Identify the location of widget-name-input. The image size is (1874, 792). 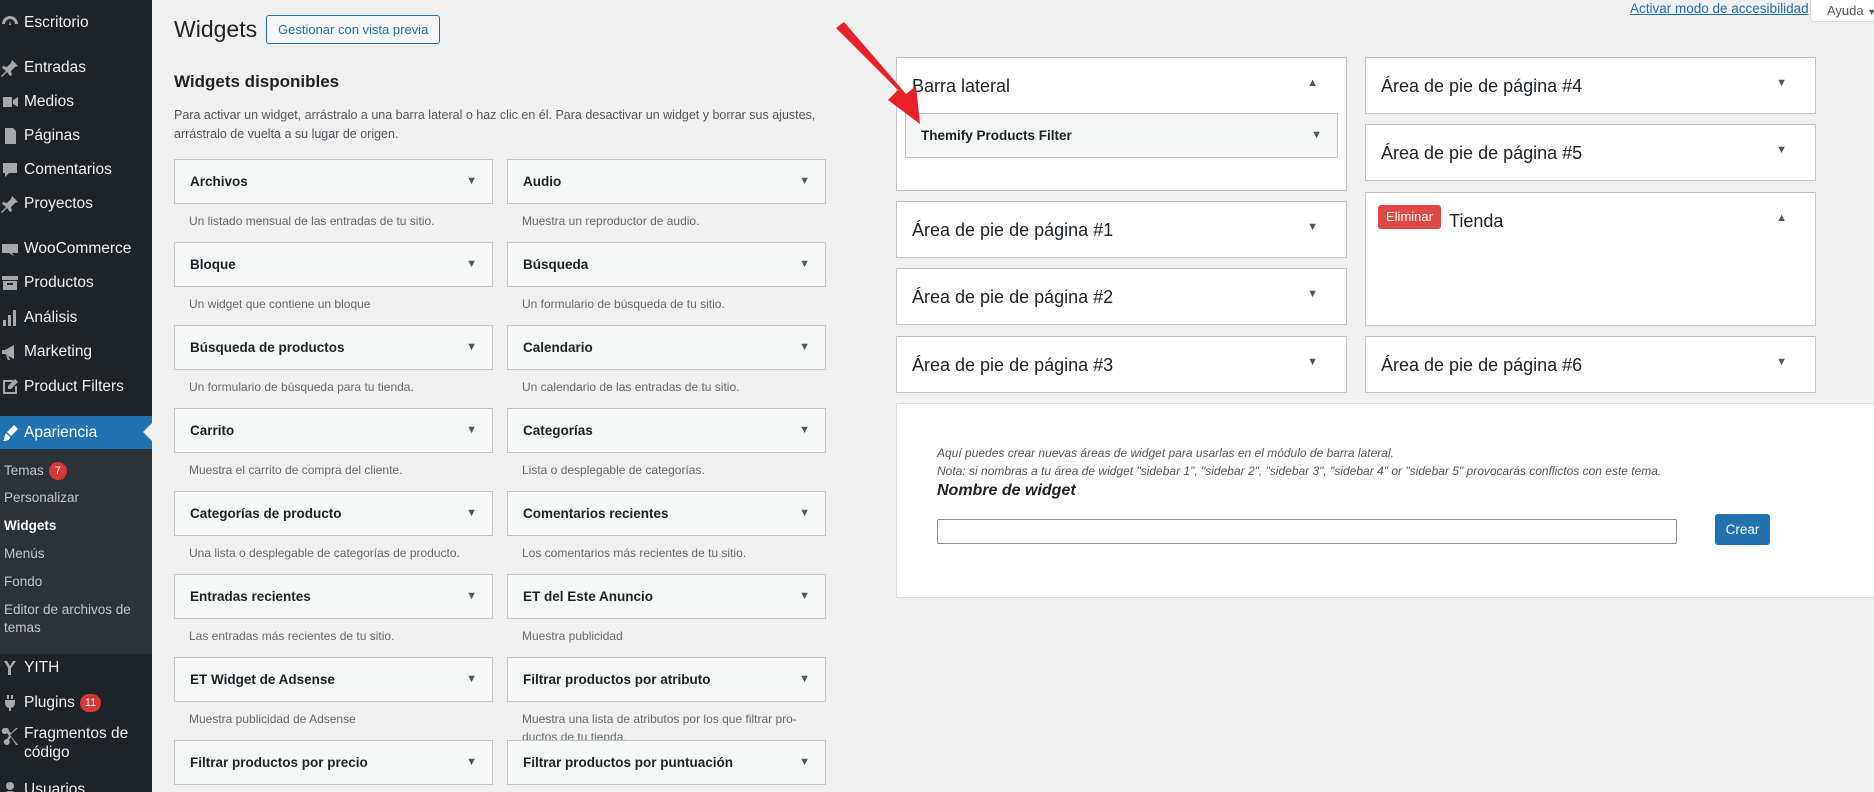
(1307, 531).